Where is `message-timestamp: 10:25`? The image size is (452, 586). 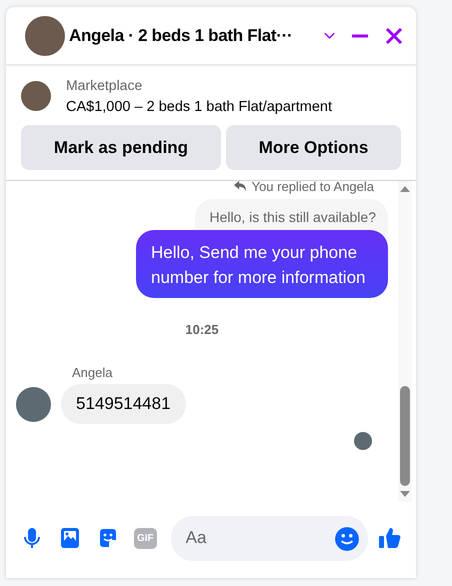 message-timestamp: 10:25 is located at coordinates (202, 329).